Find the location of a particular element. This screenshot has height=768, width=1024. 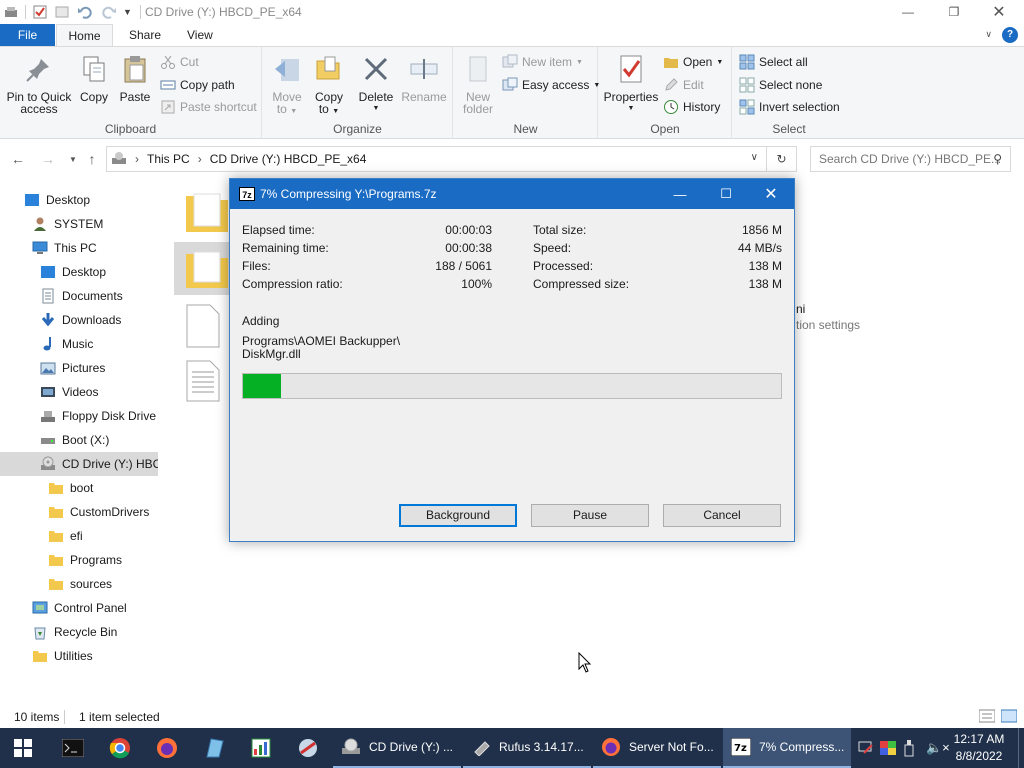

minimize-button: — is located at coordinates (908, 12).